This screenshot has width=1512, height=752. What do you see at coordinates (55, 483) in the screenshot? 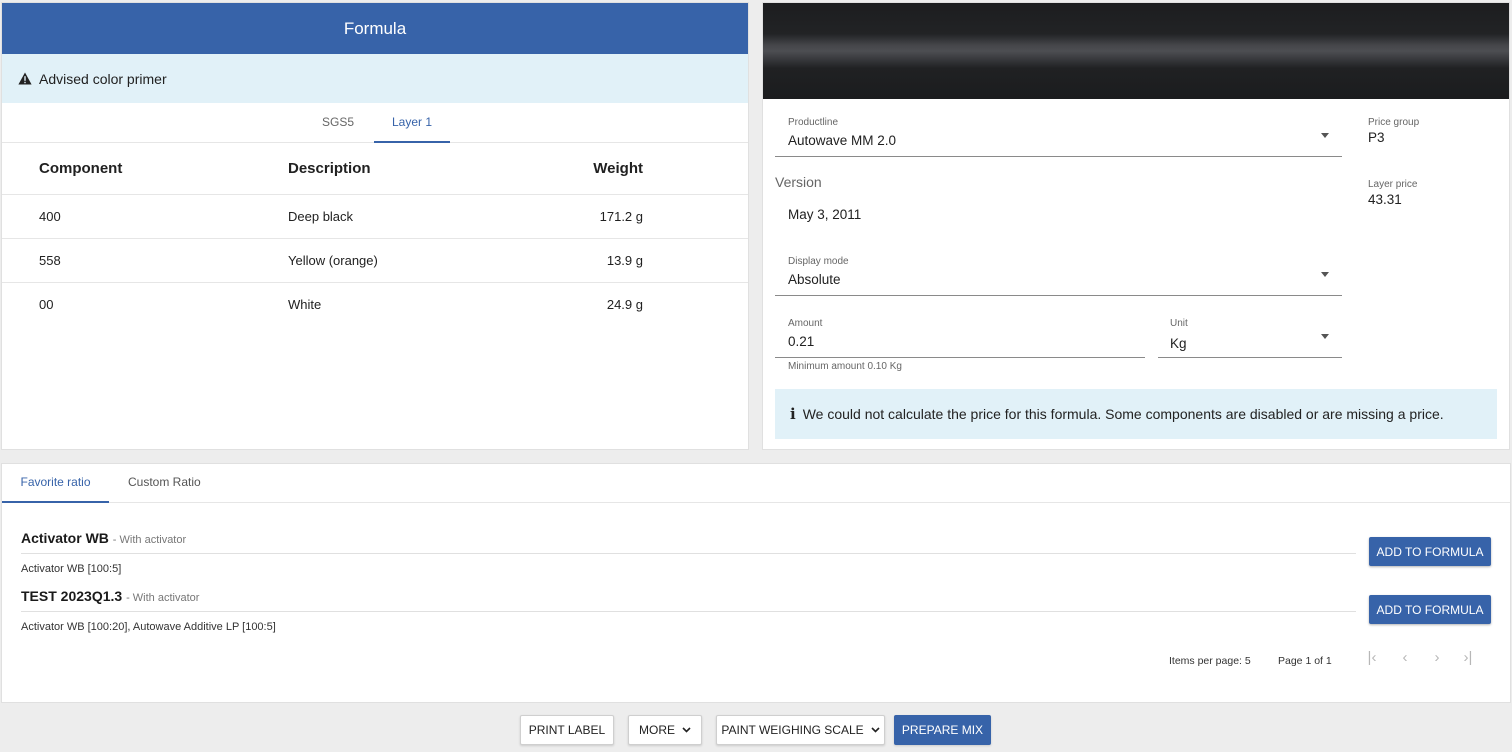
I see `tab-favorite-ratio: Favorite ratio` at bounding box center [55, 483].